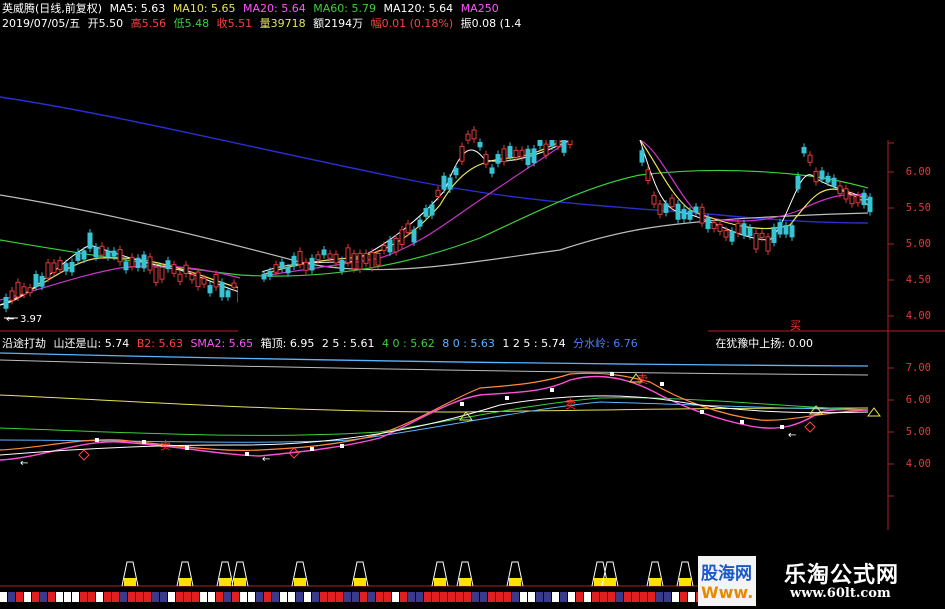 This screenshot has width=945, height=609. I want to click on buy-mark: 买, so click(795, 325).